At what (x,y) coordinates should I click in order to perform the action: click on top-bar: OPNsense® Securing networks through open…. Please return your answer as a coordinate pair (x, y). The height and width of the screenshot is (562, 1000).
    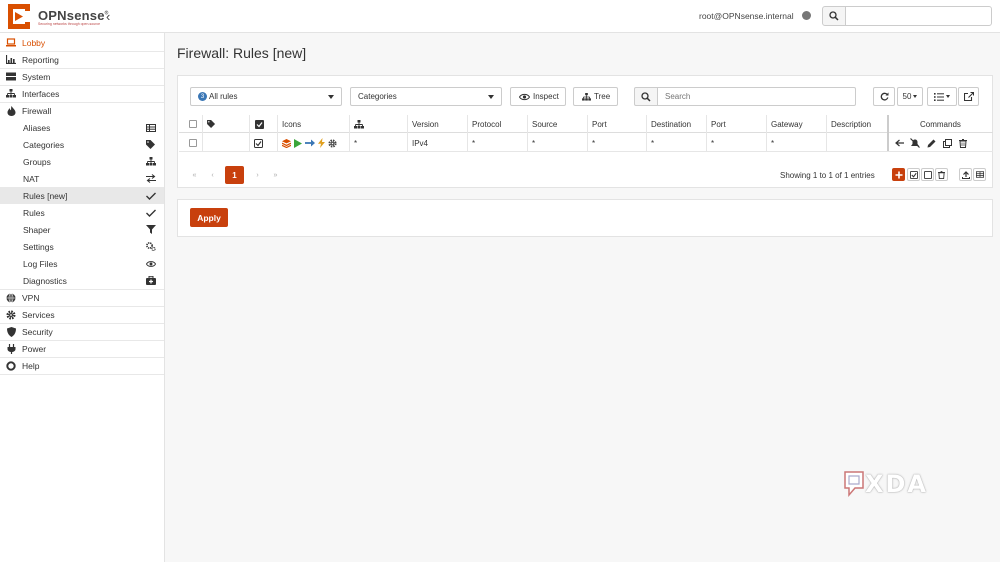
    Looking at the image, I should click on (500, 16).